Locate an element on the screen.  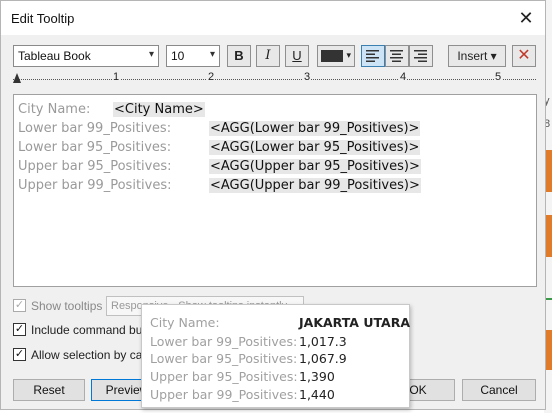
ruler-mark: 4 is located at coordinates (403, 77).